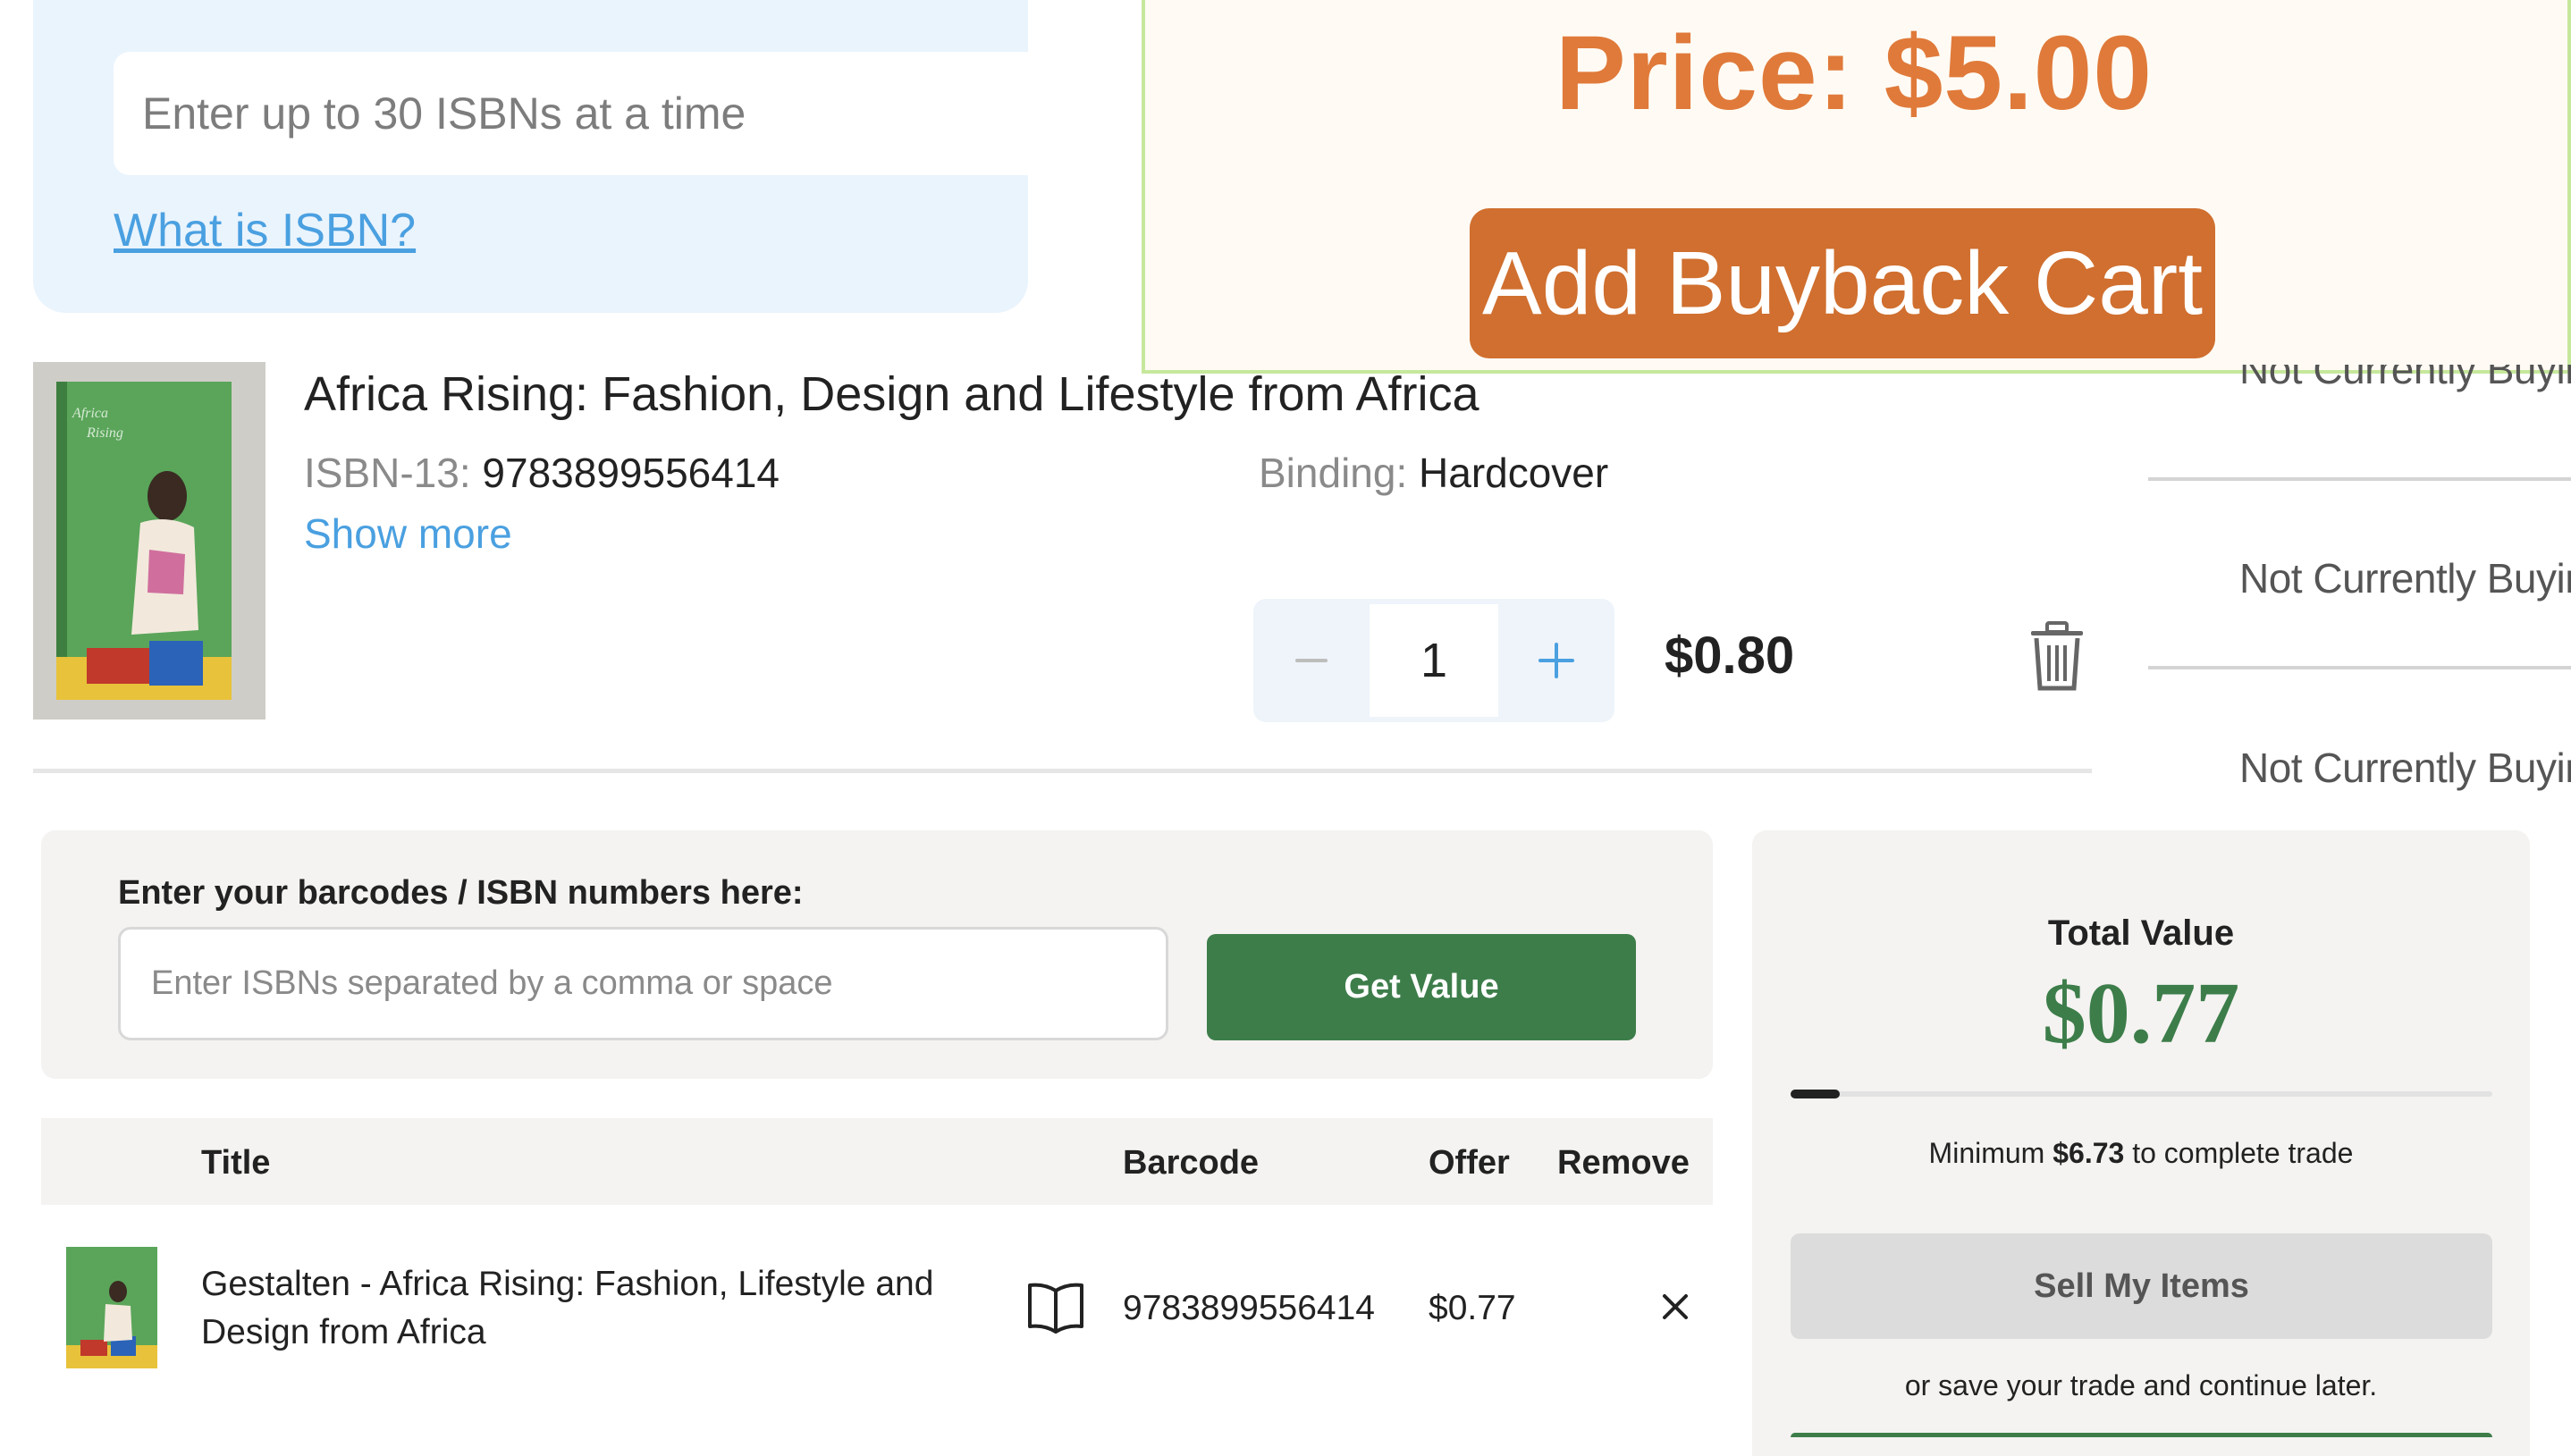 This screenshot has width=2571, height=1456. Describe the element at coordinates (1854, 73) in the screenshot. I see `price-heading: Price: $5.00` at that location.